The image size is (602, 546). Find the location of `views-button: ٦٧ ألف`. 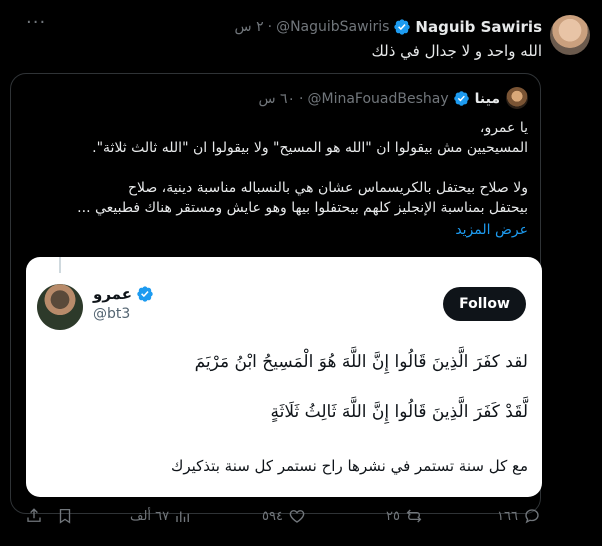

views-button: ٦٧ ألف is located at coordinates (161, 516).